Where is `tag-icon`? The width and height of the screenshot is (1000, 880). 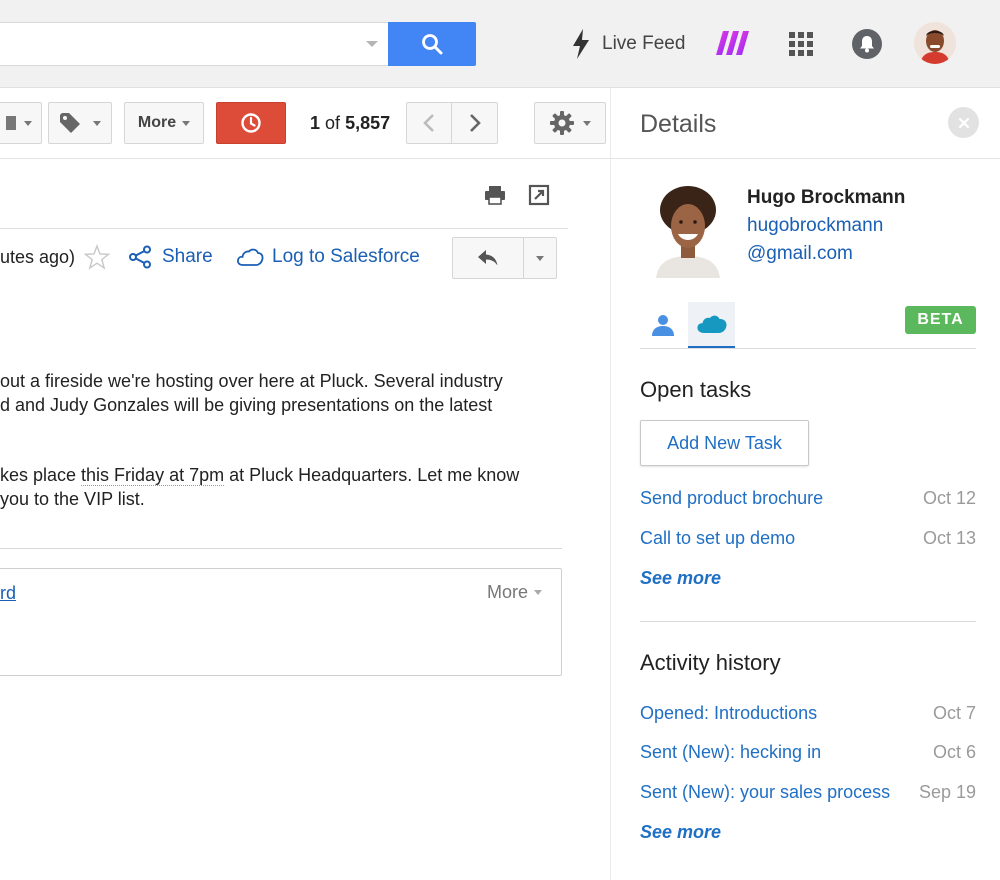
tag-icon is located at coordinates (70, 123).